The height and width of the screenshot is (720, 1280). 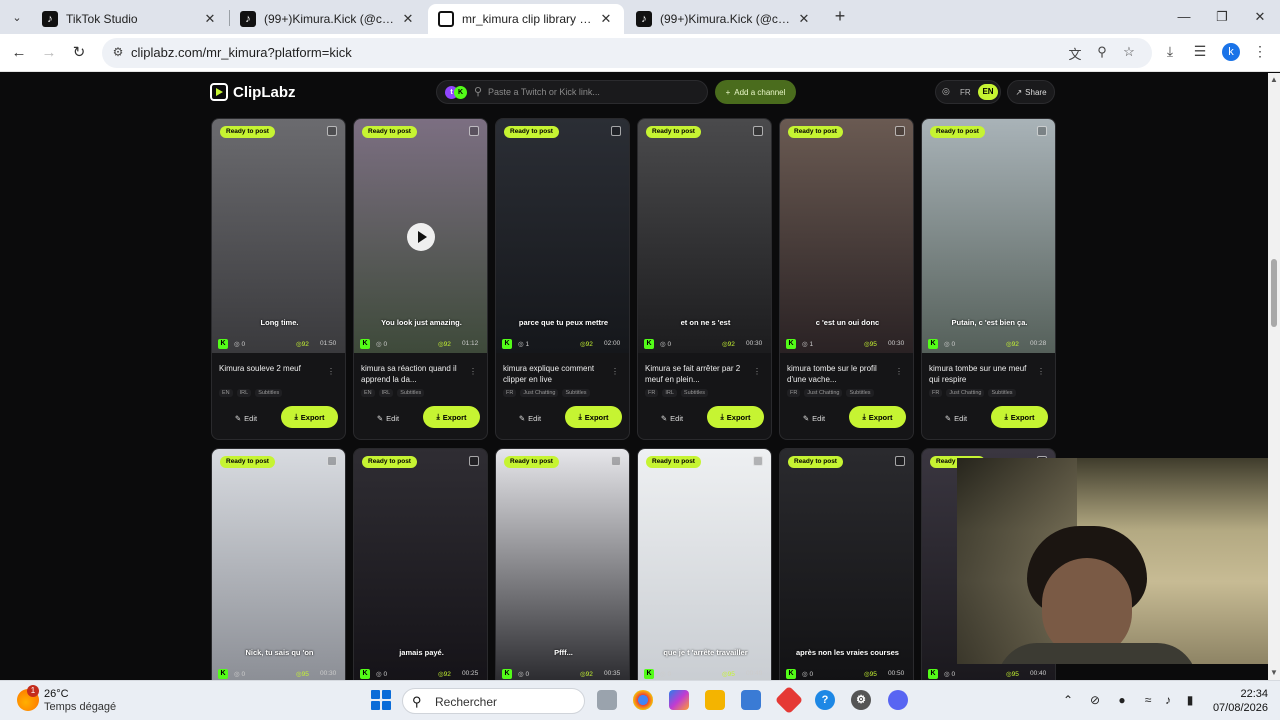 What do you see at coordinates (607, 700) in the screenshot?
I see `task-view-icon` at bounding box center [607, 700].